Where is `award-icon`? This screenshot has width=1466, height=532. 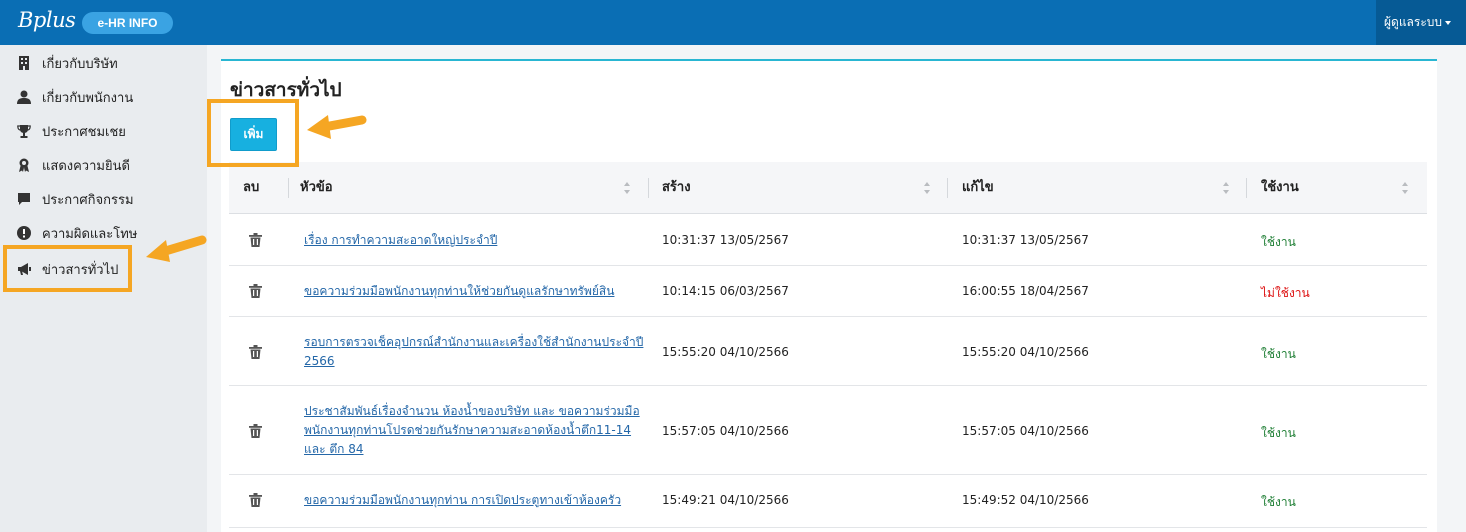
award-icon is located at coordinates (24, 165).